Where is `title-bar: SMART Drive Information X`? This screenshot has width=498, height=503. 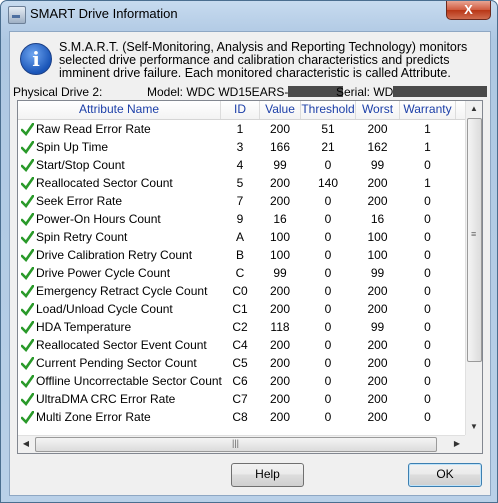 title-bar: SMART Drive Information X is located at coordinates (249, 14).